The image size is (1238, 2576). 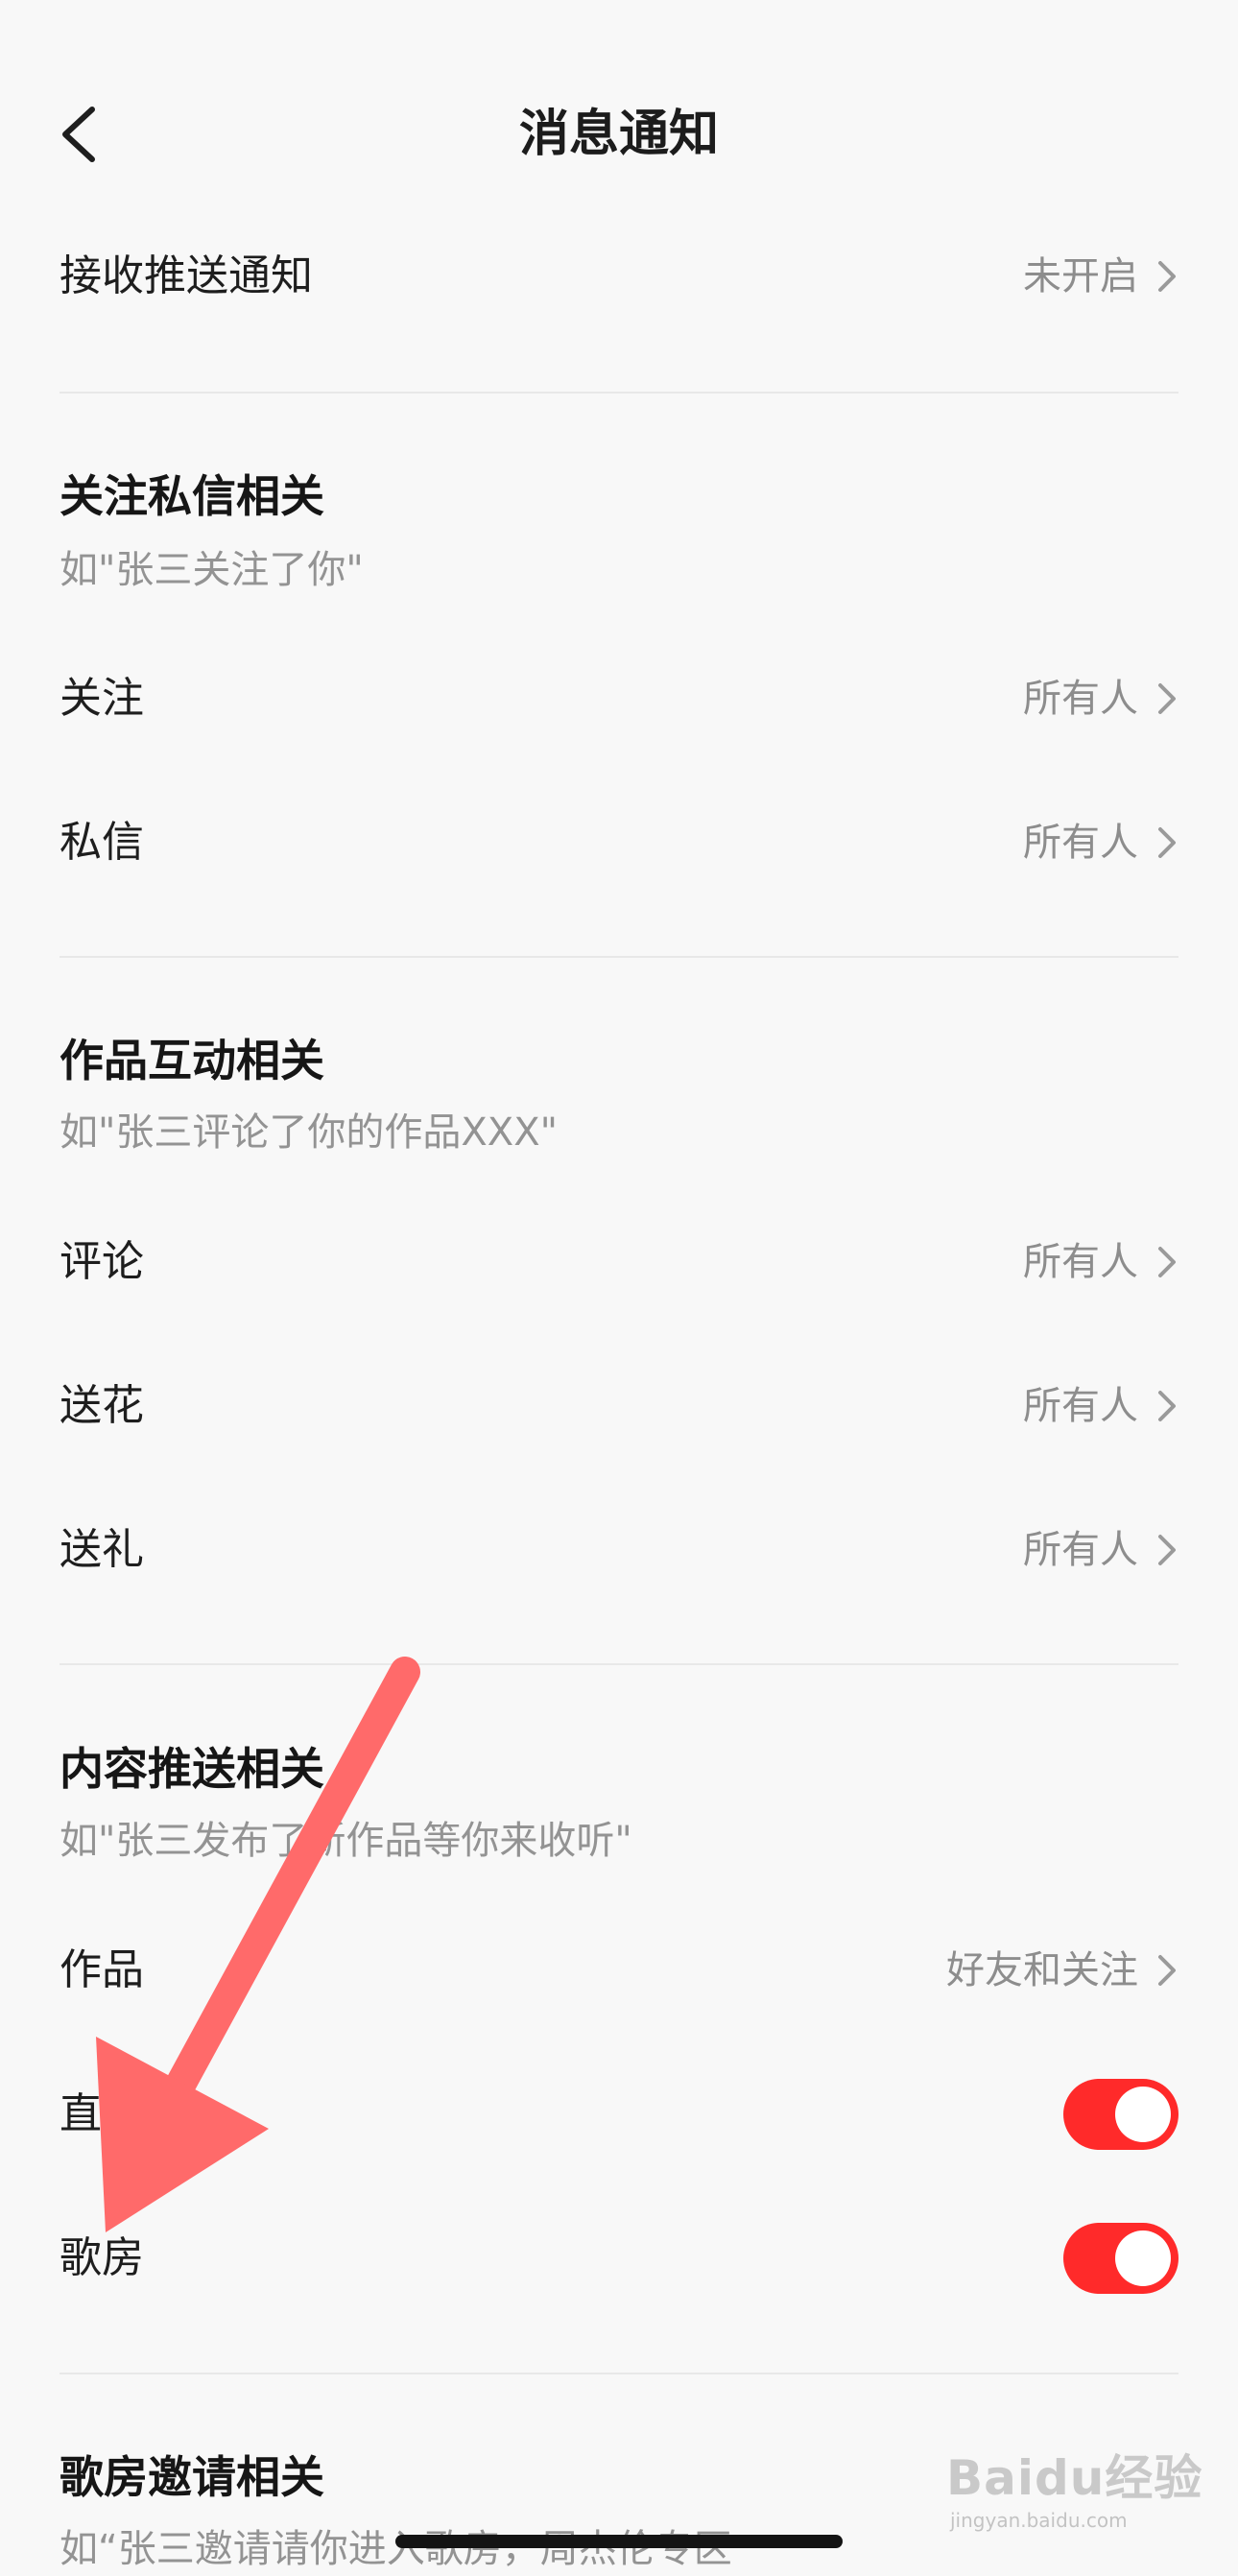 What do you see at coordinates (102, 698) in the screenshot?
I see `follow-label: 关注` at bounding box center [102, 698].